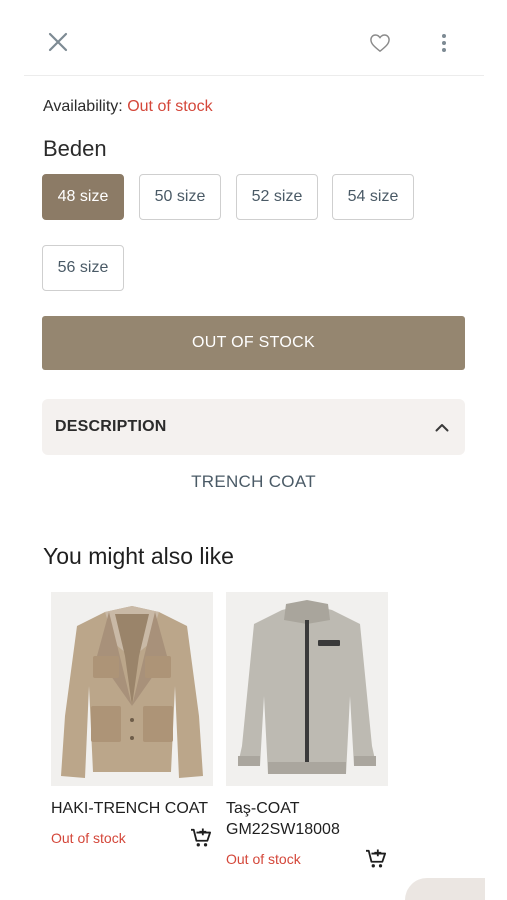  Describe the element at coordinates (283, 819) in the screenshot. I see `product-name: Taş-COAT GM22SW18008` at that location.